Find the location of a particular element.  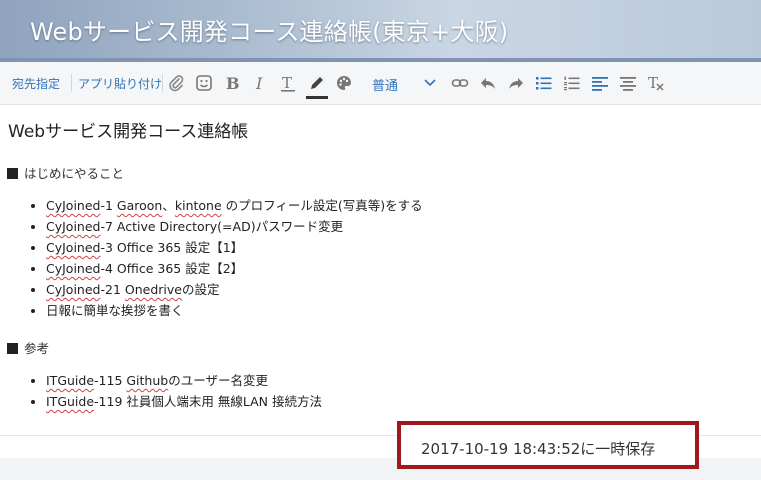

save-status-highlight: 2017-10-19 18:43:52に一時保存 is located at coordinates (548, 445).